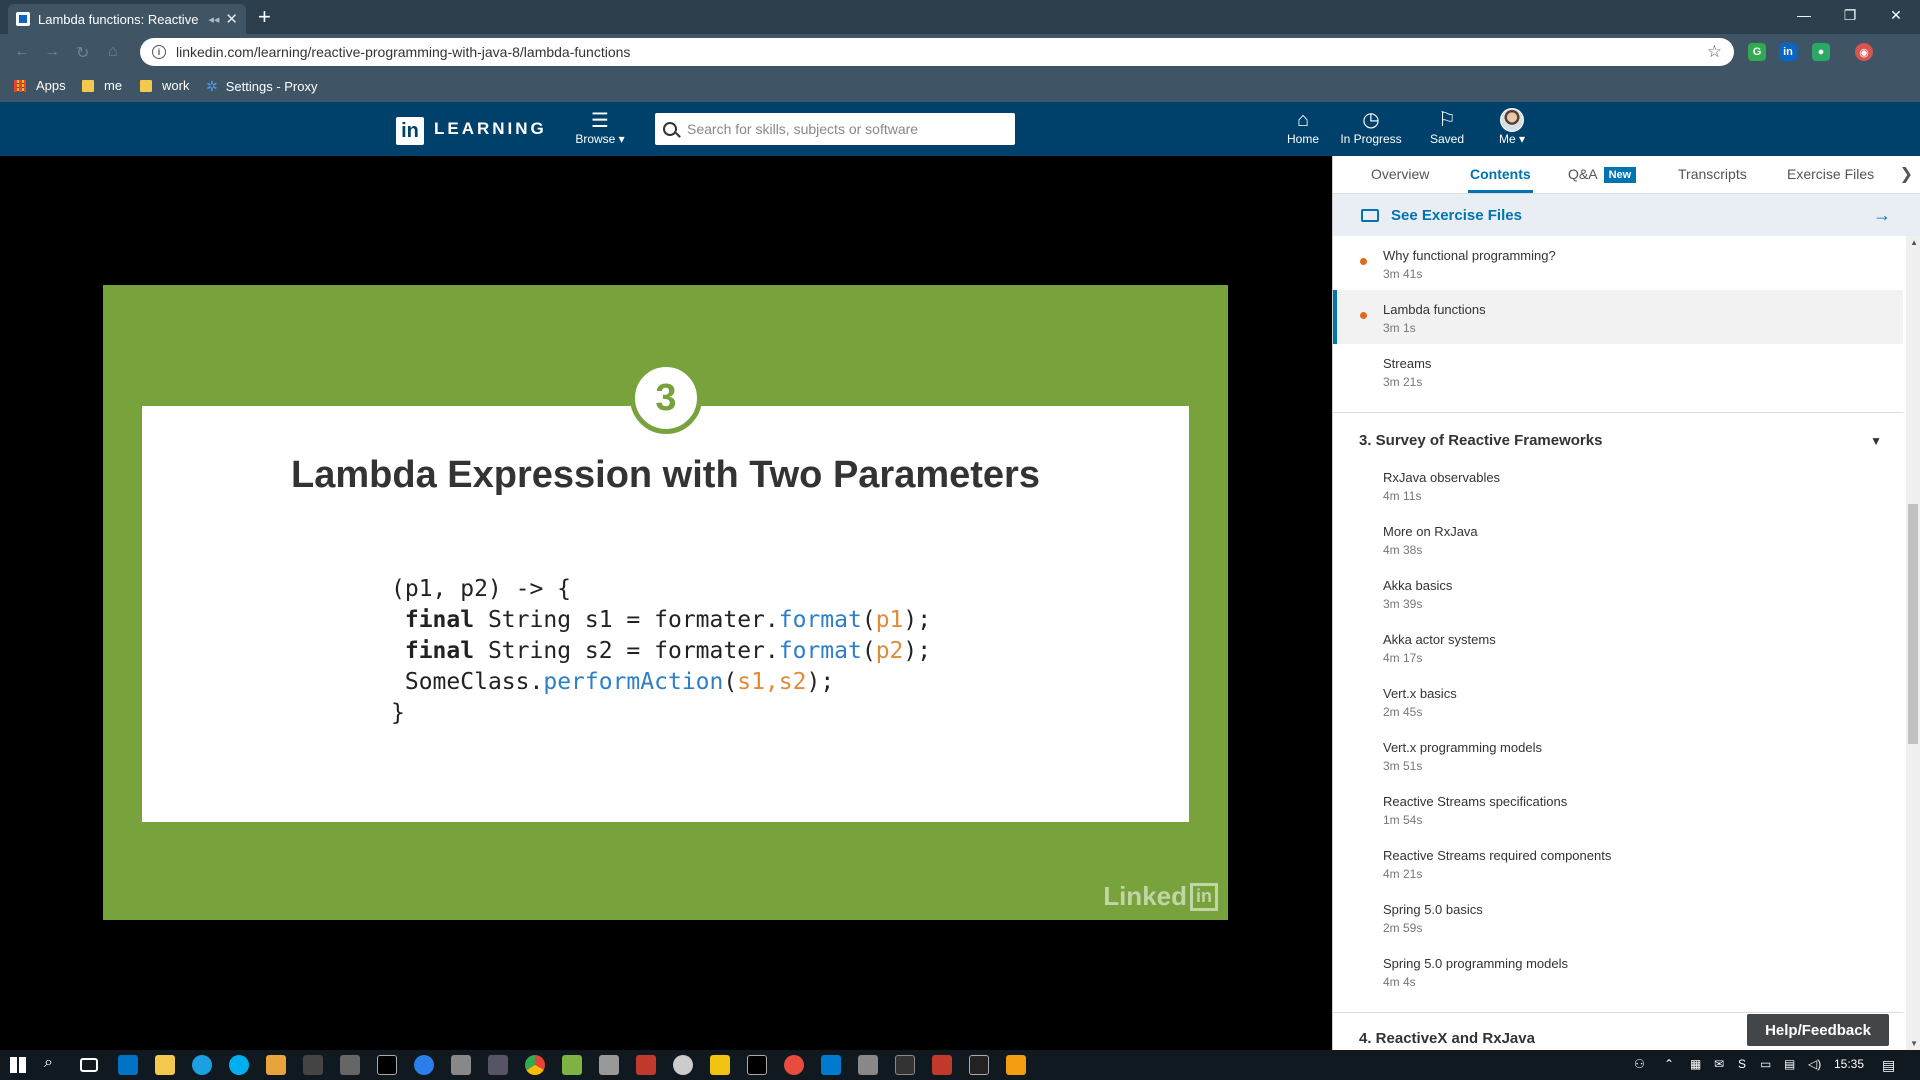  What do you see at coordinates (22, 52) in the screenshot?
I see `back-arrow-icon: ←` at bounding box center [22, 52].